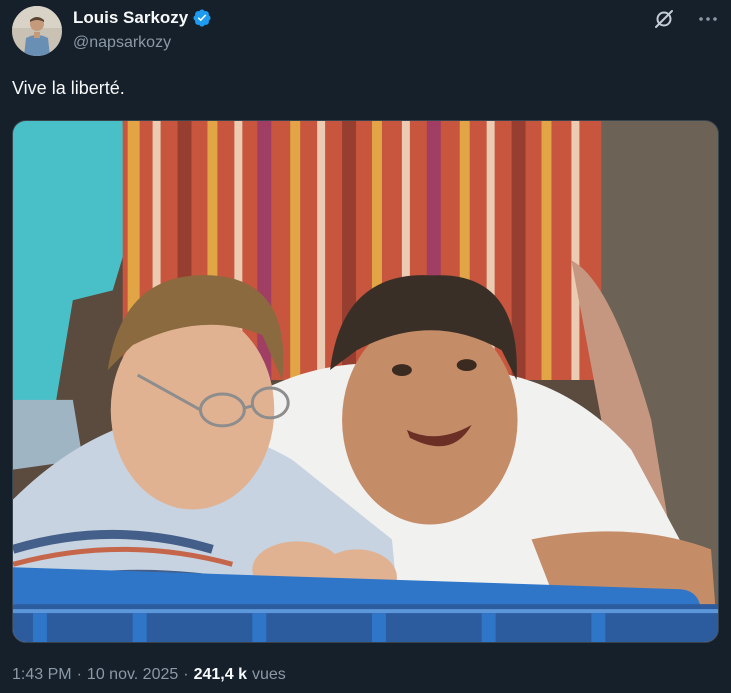  What do you see at coordinates (202, 18) in the screenshot?
I see `verified-badge-icon` at bounding box center [202, 18].